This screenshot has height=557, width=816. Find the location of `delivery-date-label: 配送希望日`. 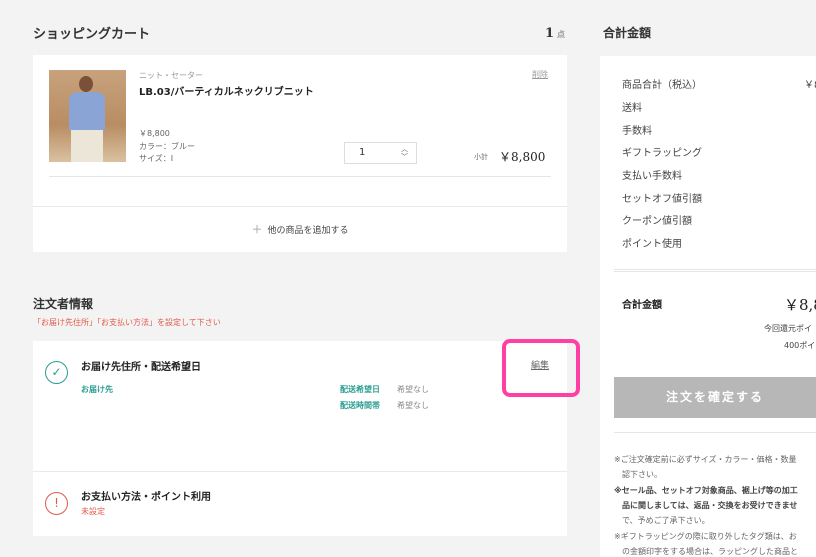

delivery-date-label: 配送希望日 is located at coordinates (360, 389).